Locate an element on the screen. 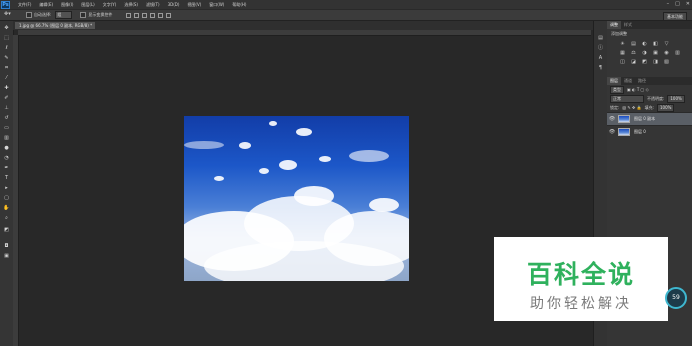 This screenshot has height=346, width=692. posterize-icon: ◪ is located at coordinates (633, 62).